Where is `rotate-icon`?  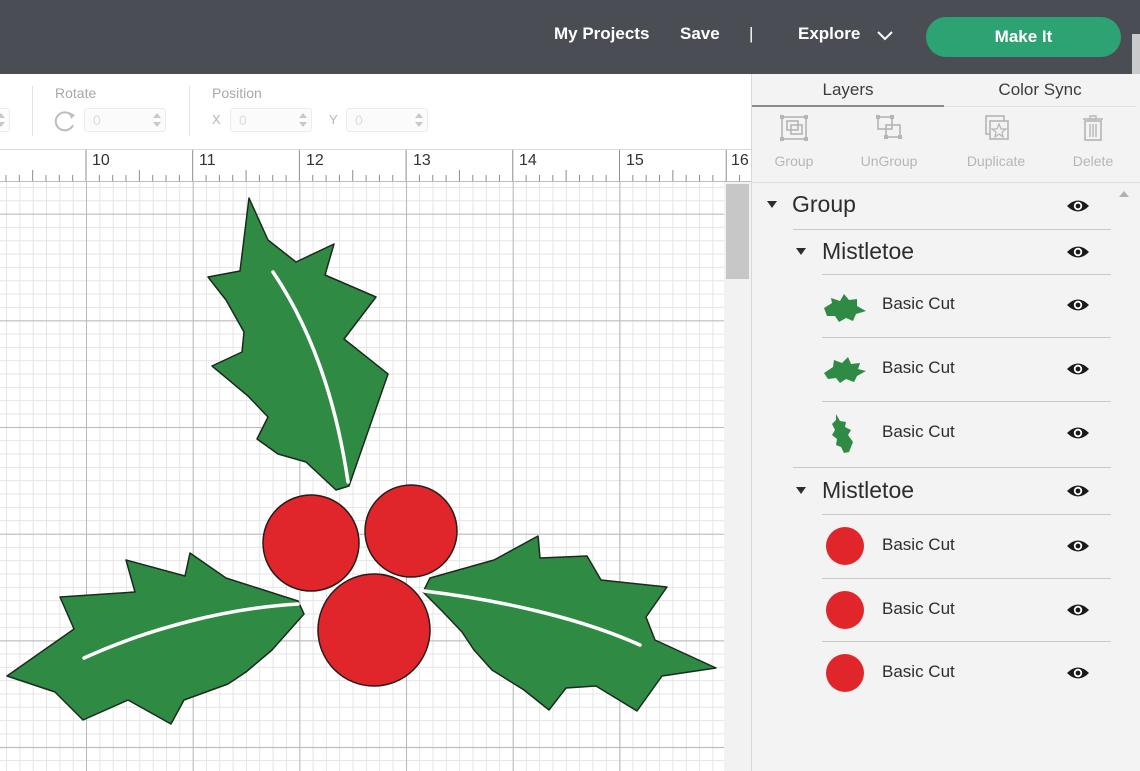 rotate-icon is located at coordinates (65, 121).